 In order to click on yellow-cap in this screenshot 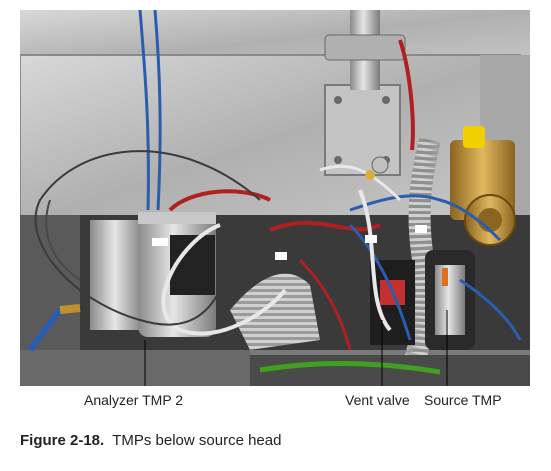, I will do `click(474, 137)`.